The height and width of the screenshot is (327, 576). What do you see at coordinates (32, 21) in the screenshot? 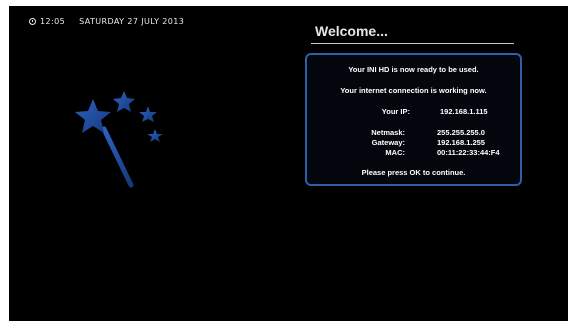
I see `clock-icon` at bounding box center [32, 21].